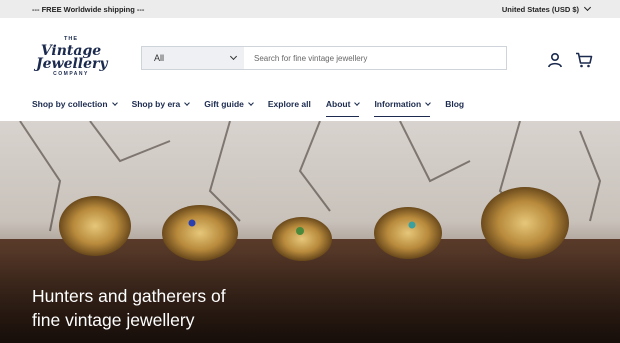  What do you see at coordinates (88, 9) in the screenshot?
I see `announcement-text: --- FREE Worldwide shipping ---` at bounding box center [88, 9].